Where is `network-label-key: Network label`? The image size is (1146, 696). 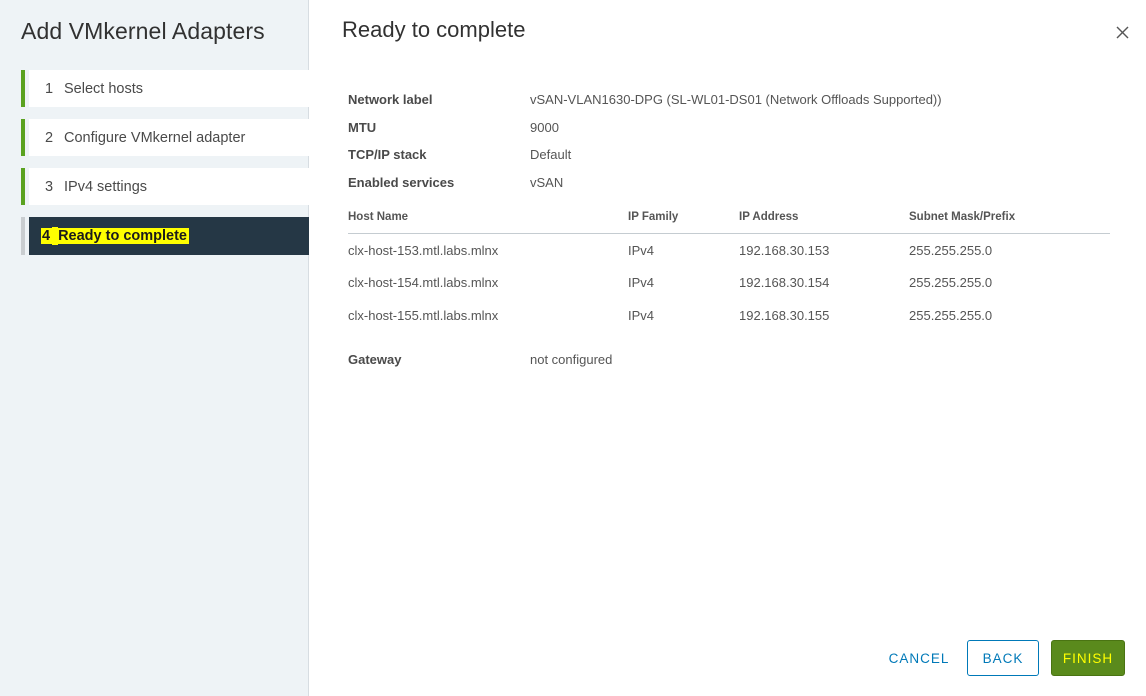
network-label-key: Network label is located at coordinates (390, 100).